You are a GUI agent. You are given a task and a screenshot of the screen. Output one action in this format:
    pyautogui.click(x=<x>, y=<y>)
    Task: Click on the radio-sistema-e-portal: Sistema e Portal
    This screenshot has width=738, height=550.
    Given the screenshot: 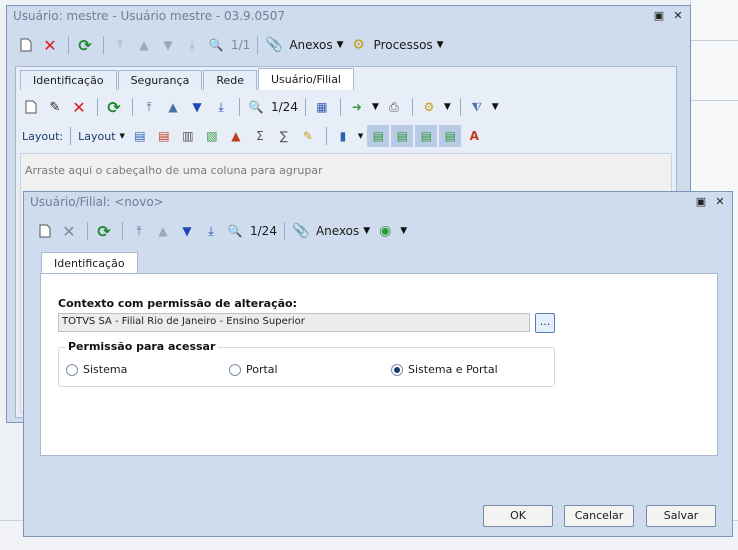 What is the action you would take?
    pyautogui.click(x=444, y=369)
    